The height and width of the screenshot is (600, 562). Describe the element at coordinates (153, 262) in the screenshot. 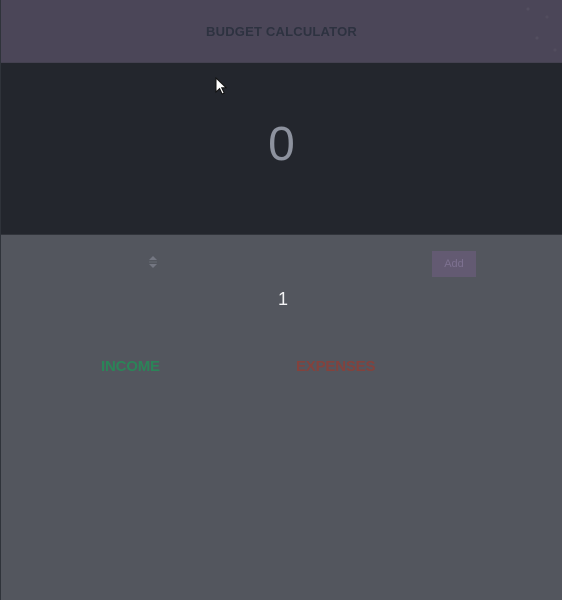

I see `number-stepper-icon` at that location.